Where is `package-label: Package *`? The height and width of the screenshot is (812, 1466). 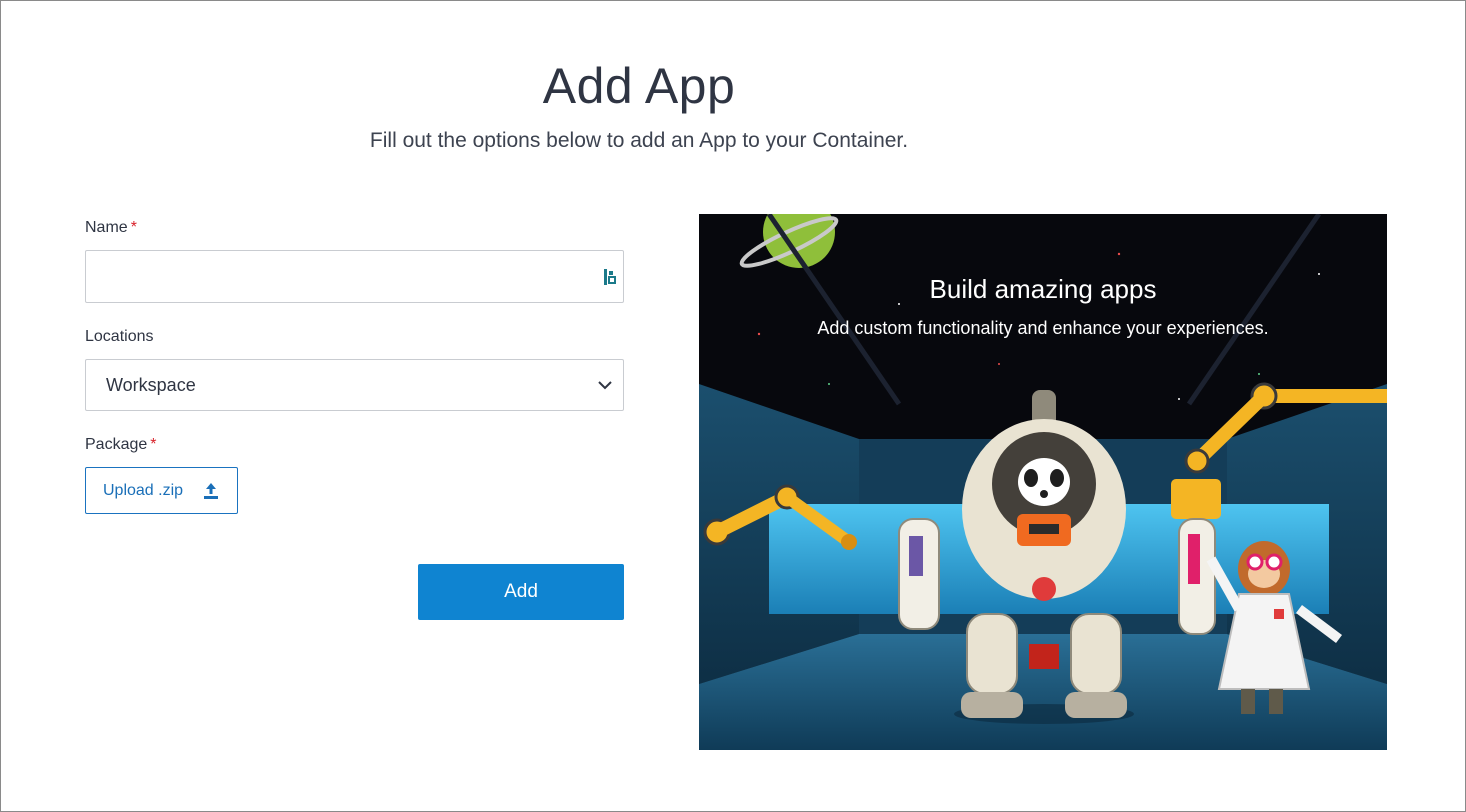 package-label: Package * is located at coordinates (121, 445).